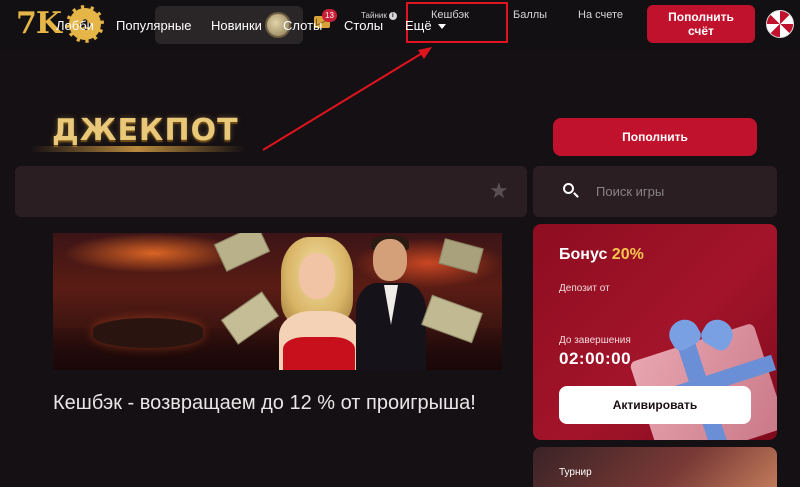  What do you see at coordinates (39, 23) in the screenshot?
I see `logo-text: 7K` at bounding box center [39, 23].